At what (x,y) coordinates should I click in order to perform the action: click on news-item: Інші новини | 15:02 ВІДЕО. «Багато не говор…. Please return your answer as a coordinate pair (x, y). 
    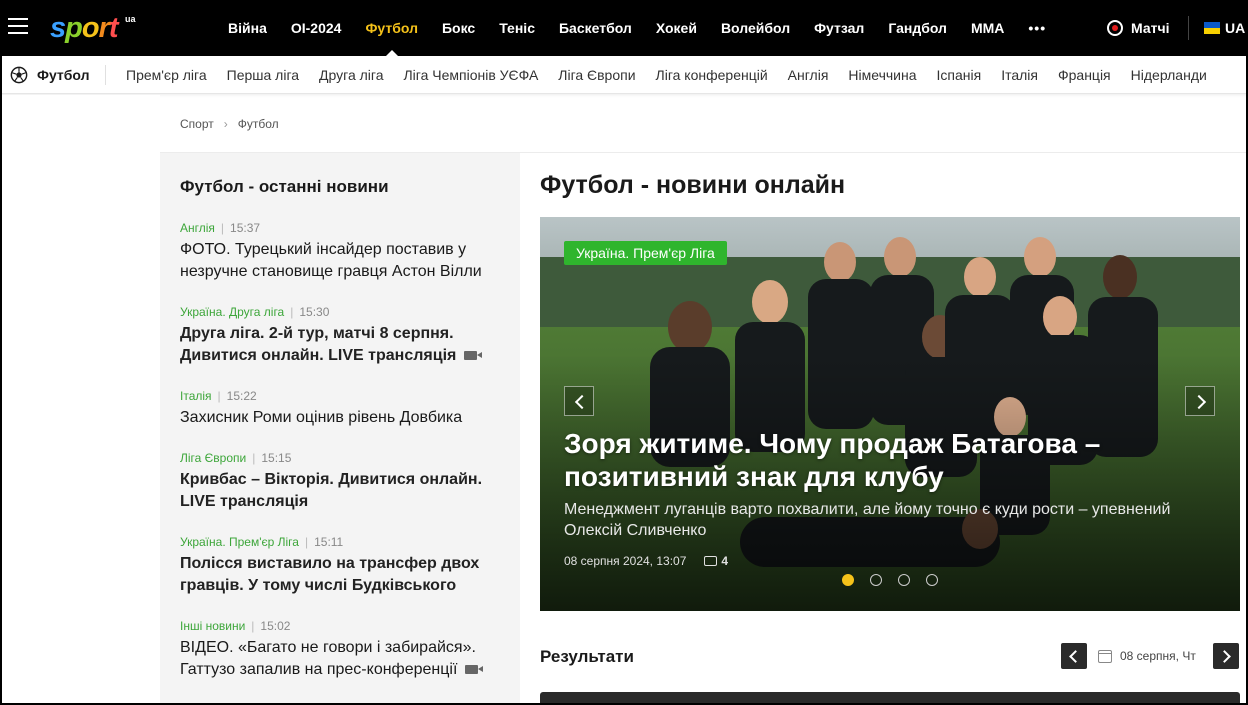
    Looking at the image, I should click on (340, 650).